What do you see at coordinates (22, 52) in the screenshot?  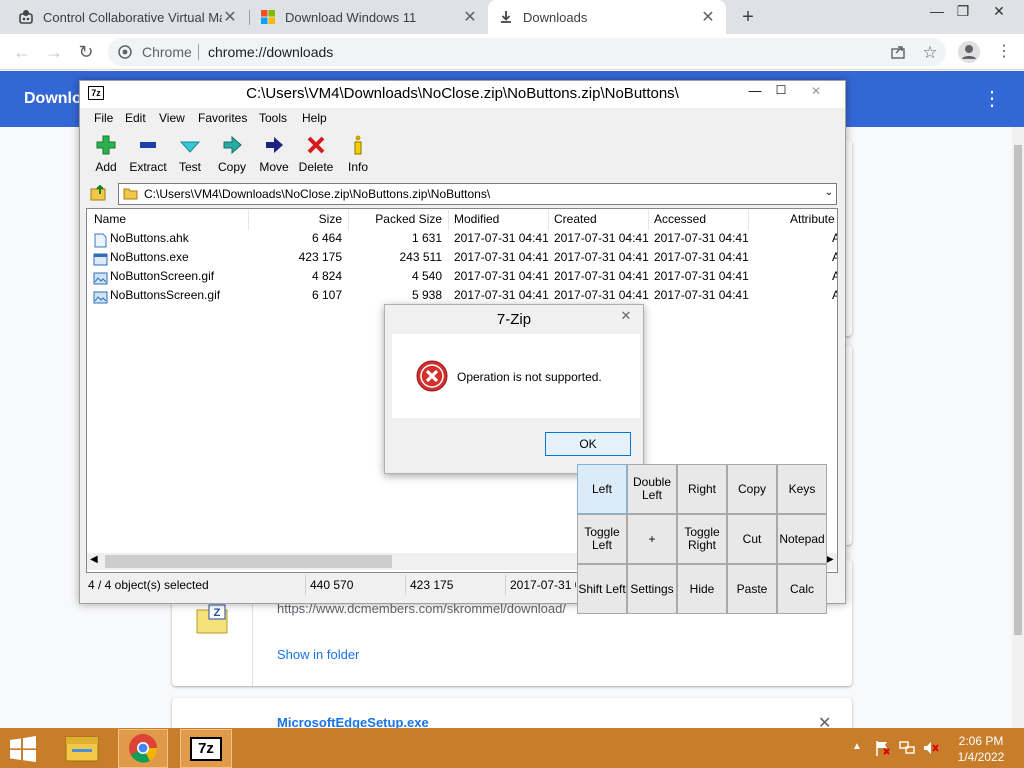 I see `back-arrow-icon: ←` at bounding box center [22, 52].